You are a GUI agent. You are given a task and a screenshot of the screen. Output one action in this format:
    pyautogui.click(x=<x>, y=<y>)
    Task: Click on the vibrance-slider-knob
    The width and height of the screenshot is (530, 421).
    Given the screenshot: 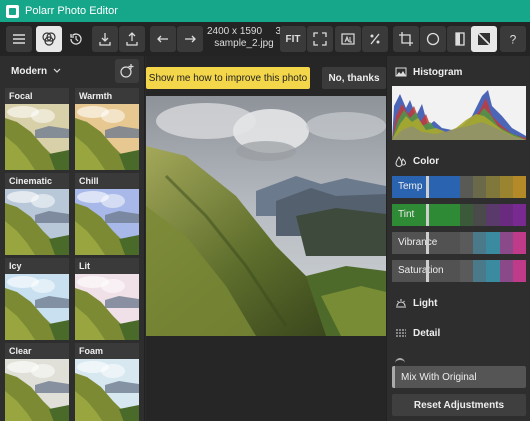 What is the action you would take?
    pyautogui.click(x=427, y=243)
    